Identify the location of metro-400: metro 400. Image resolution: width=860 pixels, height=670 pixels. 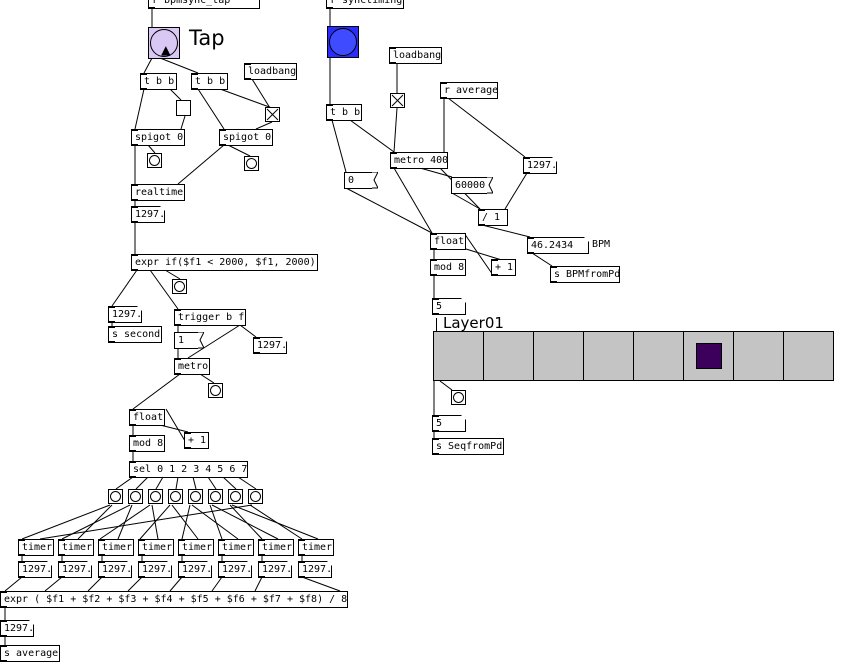
(419, 160).